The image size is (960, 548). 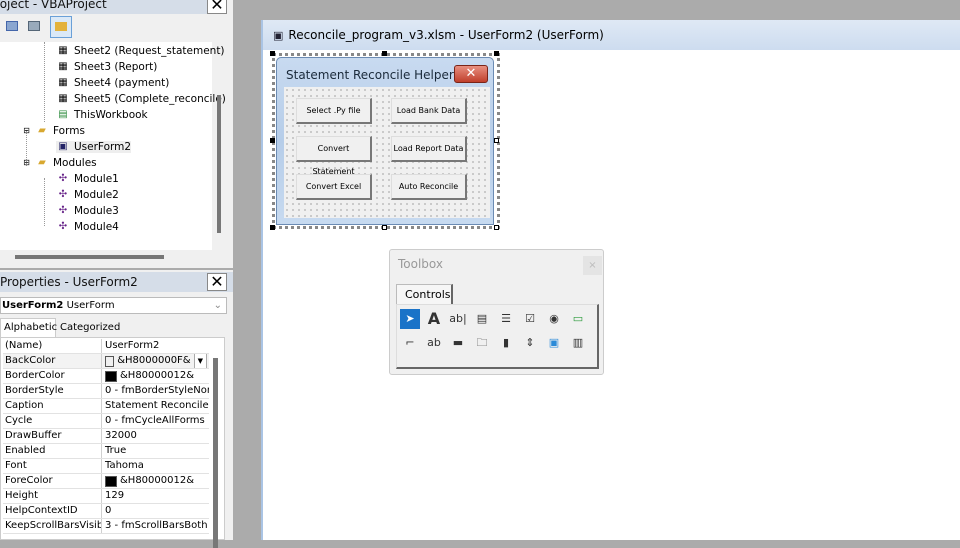 I want to click on load-bank-data-button: Load Bank Data, so click(x=429, y=111).